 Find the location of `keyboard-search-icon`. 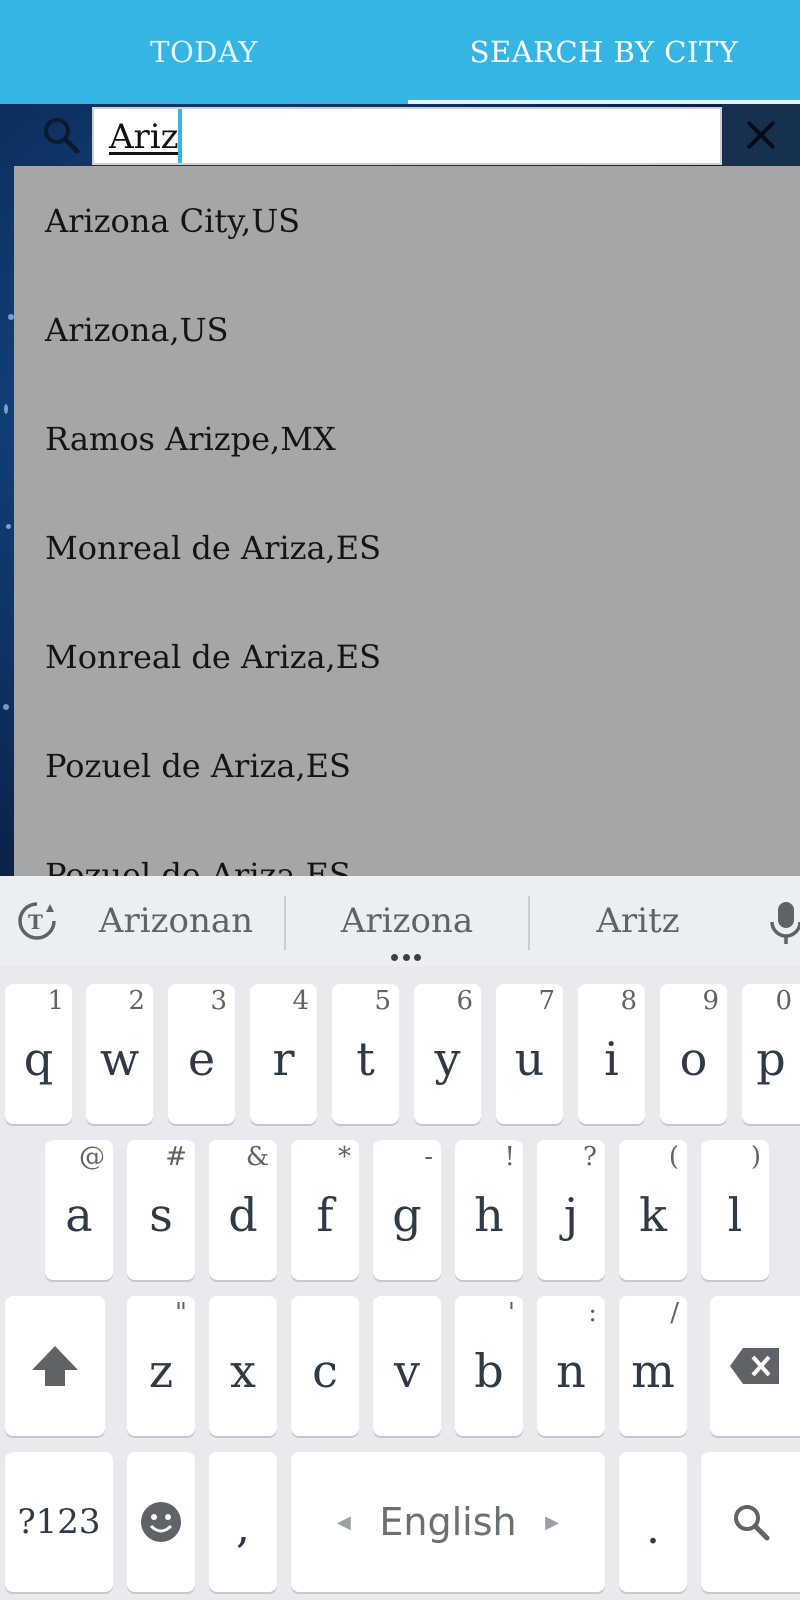

keyboard-search-icon is located at coordinates (751, 1523).